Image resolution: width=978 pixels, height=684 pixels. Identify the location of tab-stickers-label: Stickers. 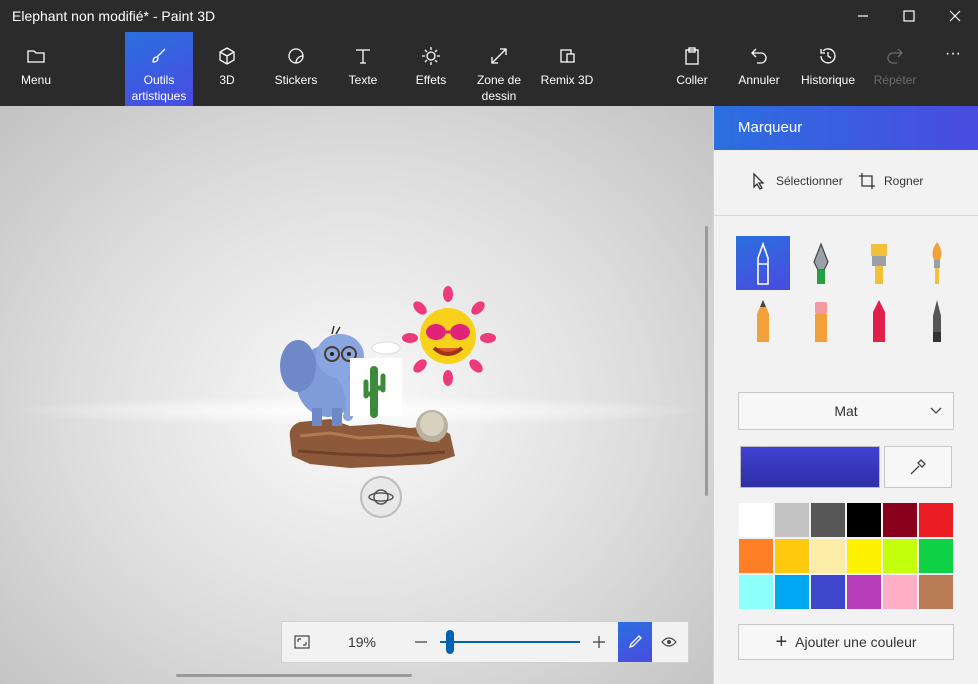
(296, 80).